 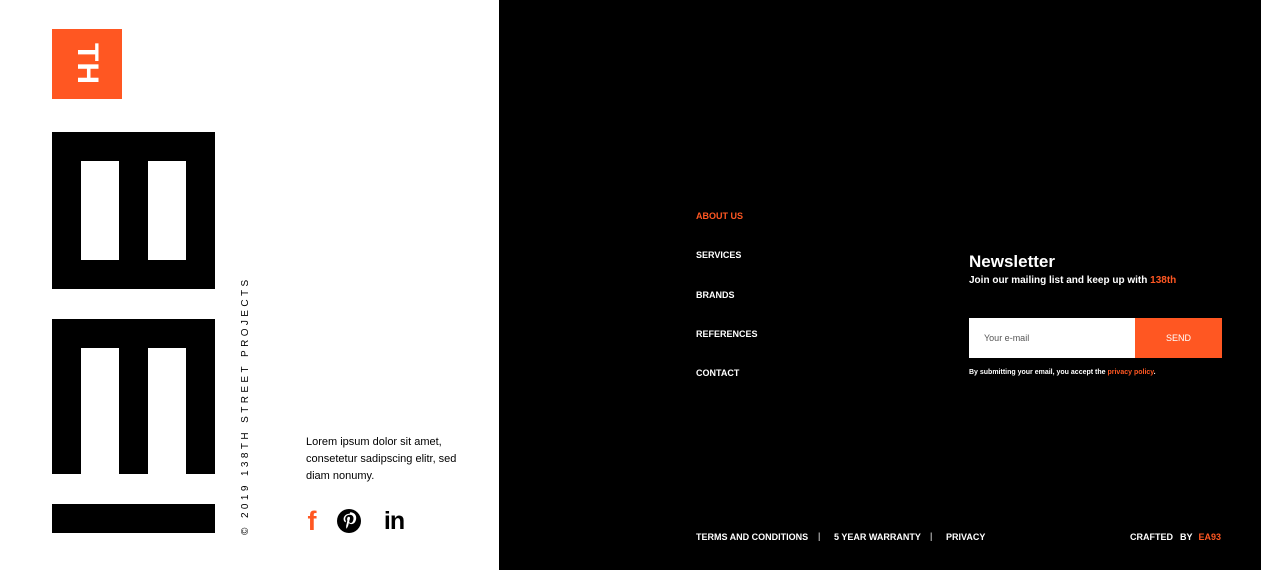 What do you see at coordinates (719, 216) in the screenshot?
I see `nav-item-about-us: ABOUT US` at bounding box center [719, 216].